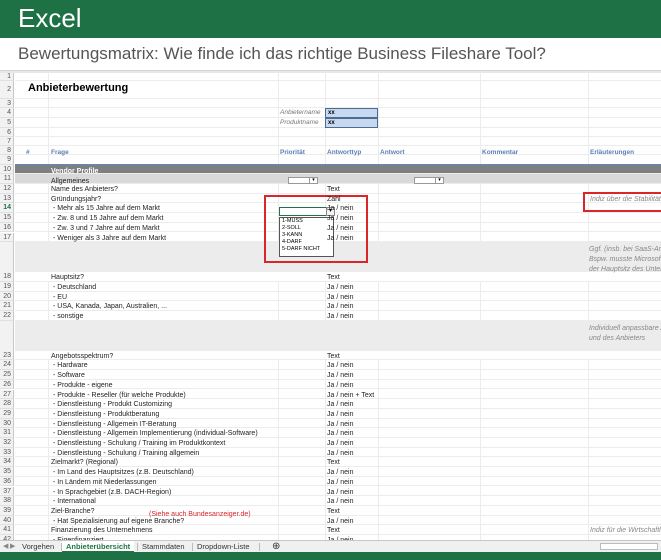 Image resolution: width=661 pixels, height=560 pixels. Describe the element at coordinates (5, 546) in the screenshot. I see `tab-prev-icon: ◀` at that location.